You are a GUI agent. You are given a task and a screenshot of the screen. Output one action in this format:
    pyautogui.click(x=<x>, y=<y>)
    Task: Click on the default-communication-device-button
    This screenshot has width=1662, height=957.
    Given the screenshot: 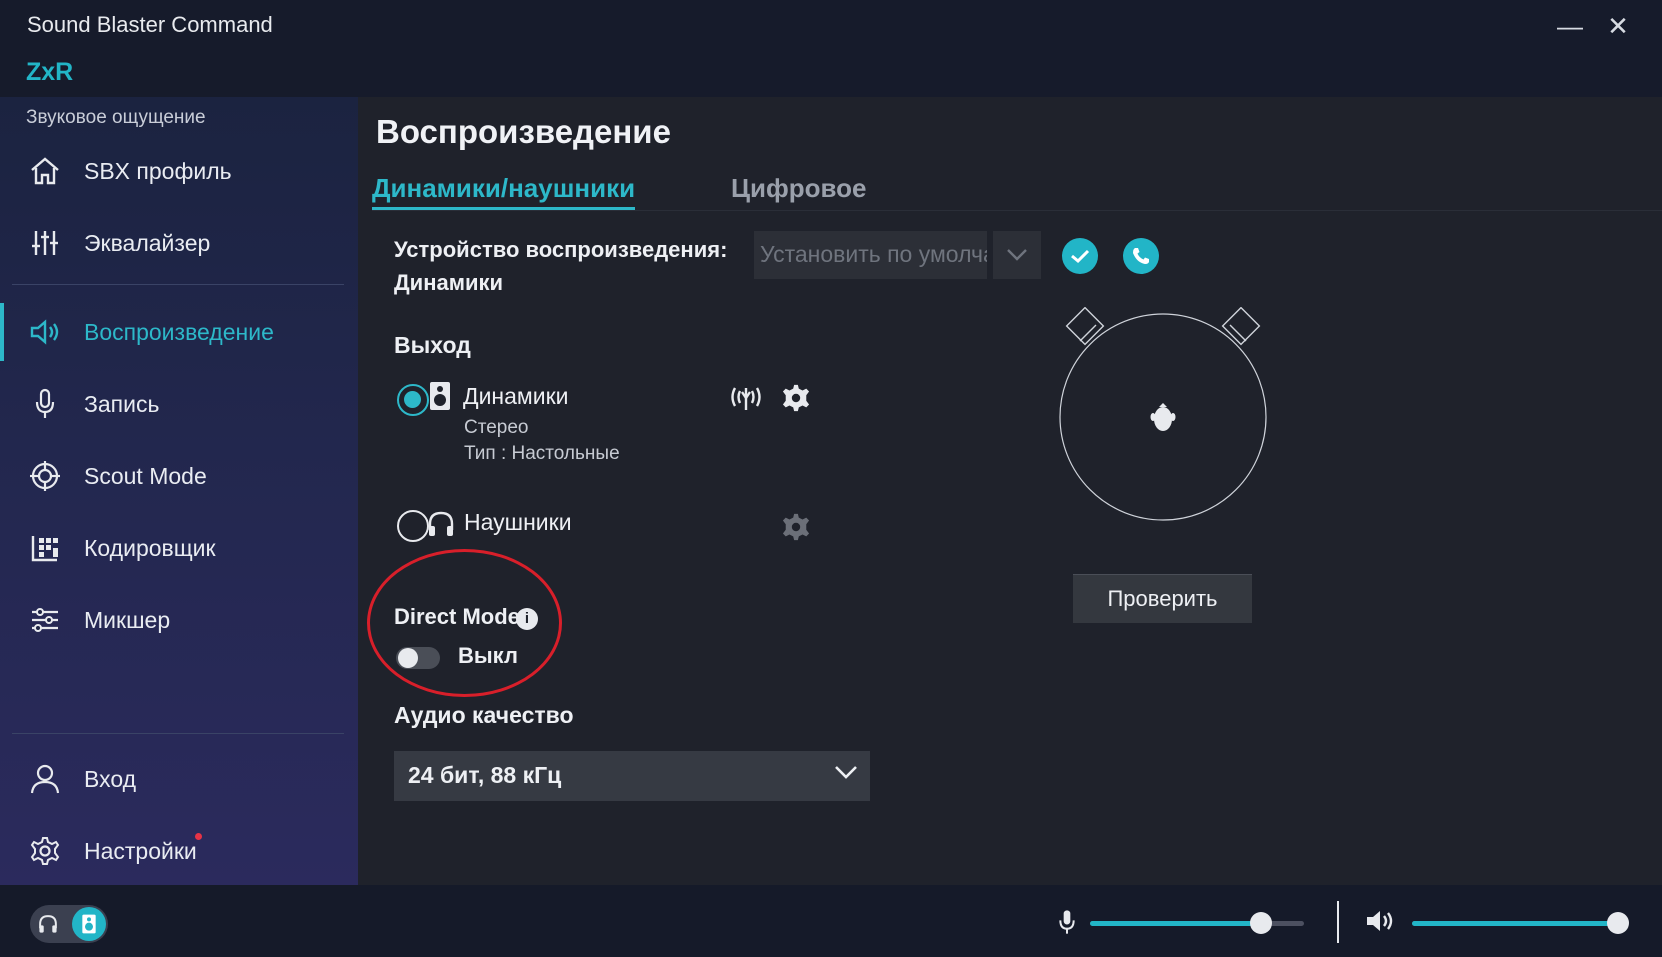 What is the action you would take?
    pyautogui.click(x=1141, y=256)
    